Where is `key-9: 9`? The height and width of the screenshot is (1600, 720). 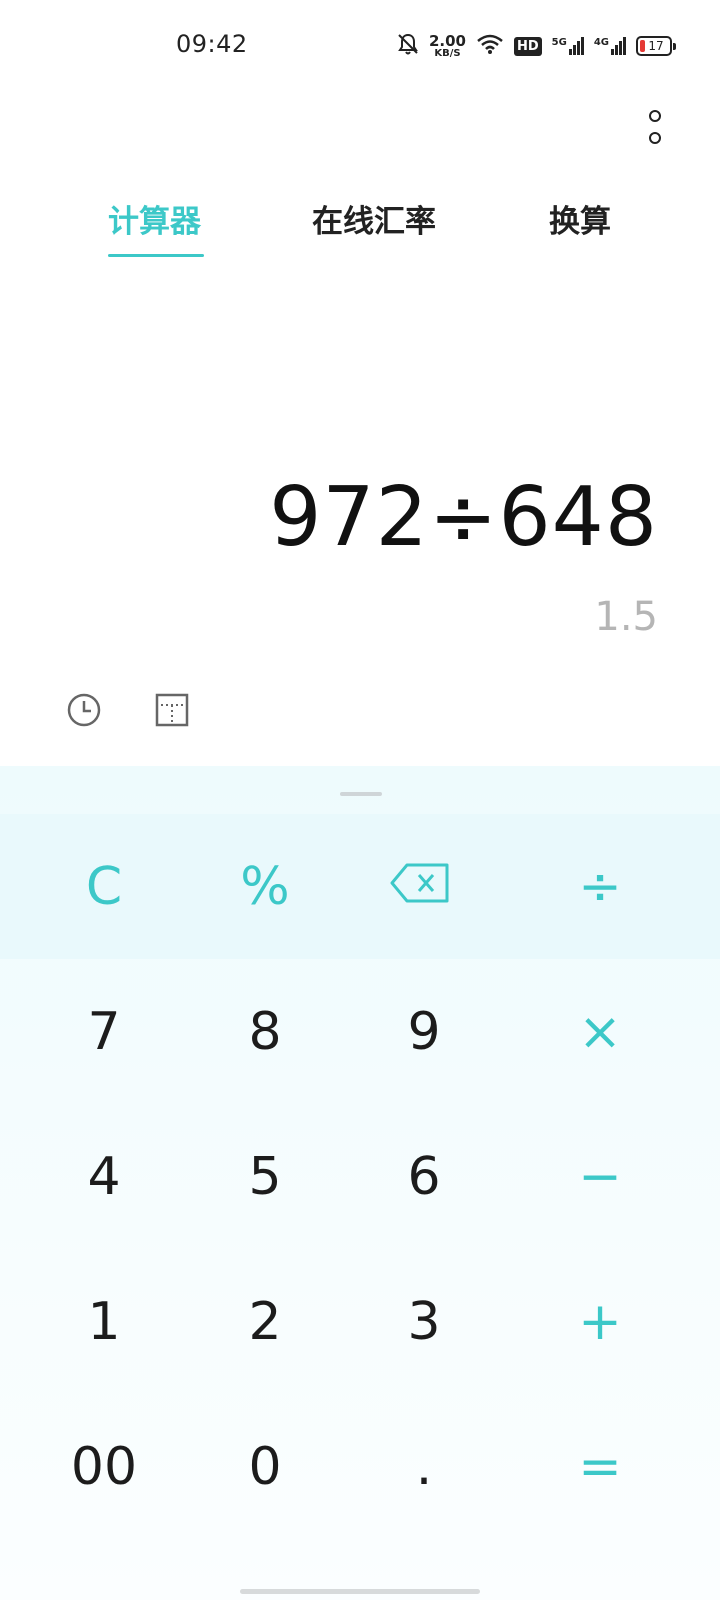 key-9: 9 is located at coordinates (424, 1031).